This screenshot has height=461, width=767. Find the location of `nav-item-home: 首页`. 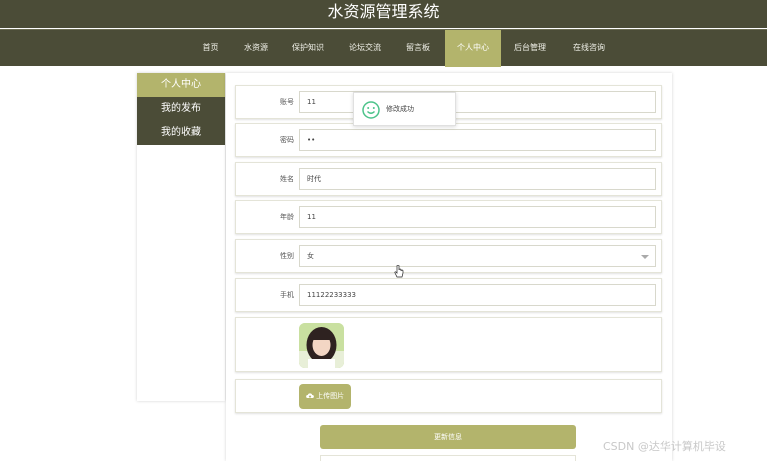

nav-item-home: 首页 is located at coordinates (210, 48).